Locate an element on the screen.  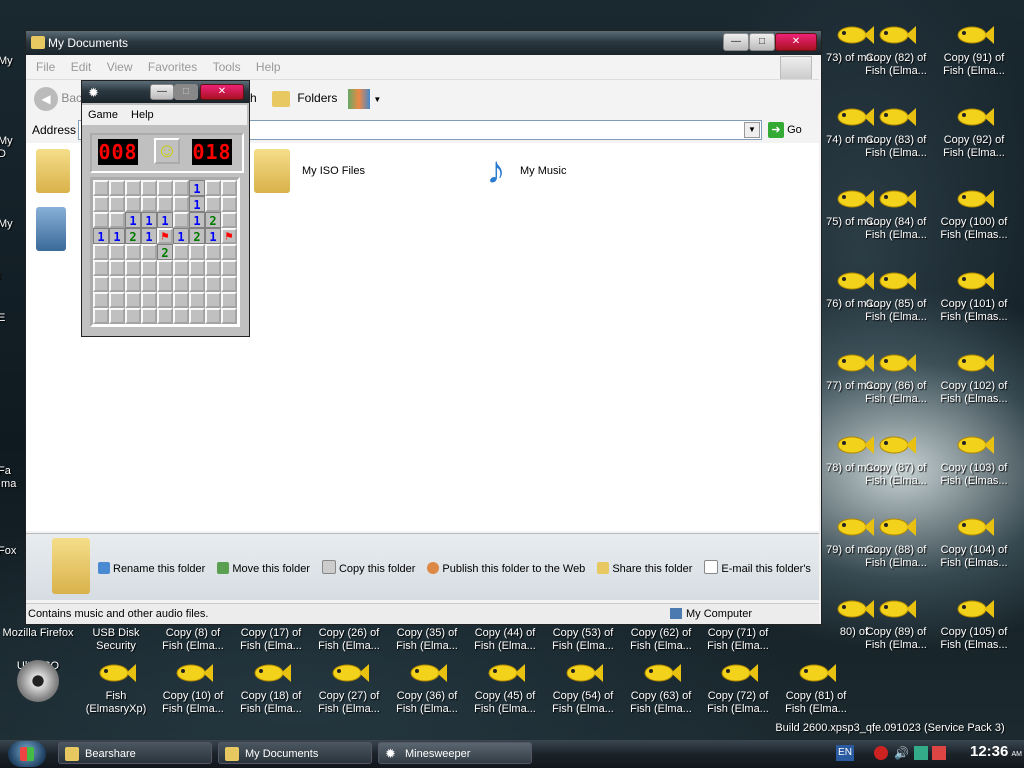
menu-file: File is located at coordinates (45, 67).